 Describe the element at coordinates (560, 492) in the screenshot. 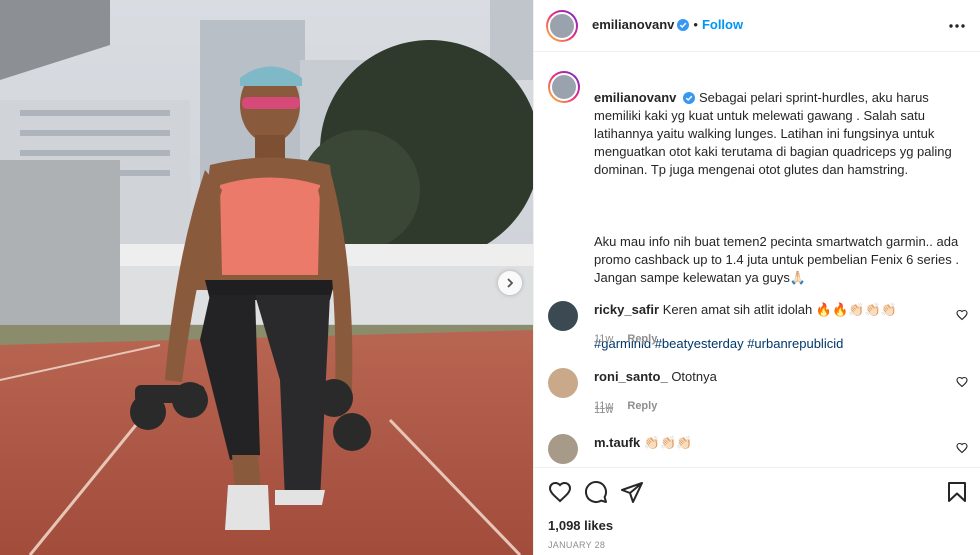

I see `heart-icon` at that location.